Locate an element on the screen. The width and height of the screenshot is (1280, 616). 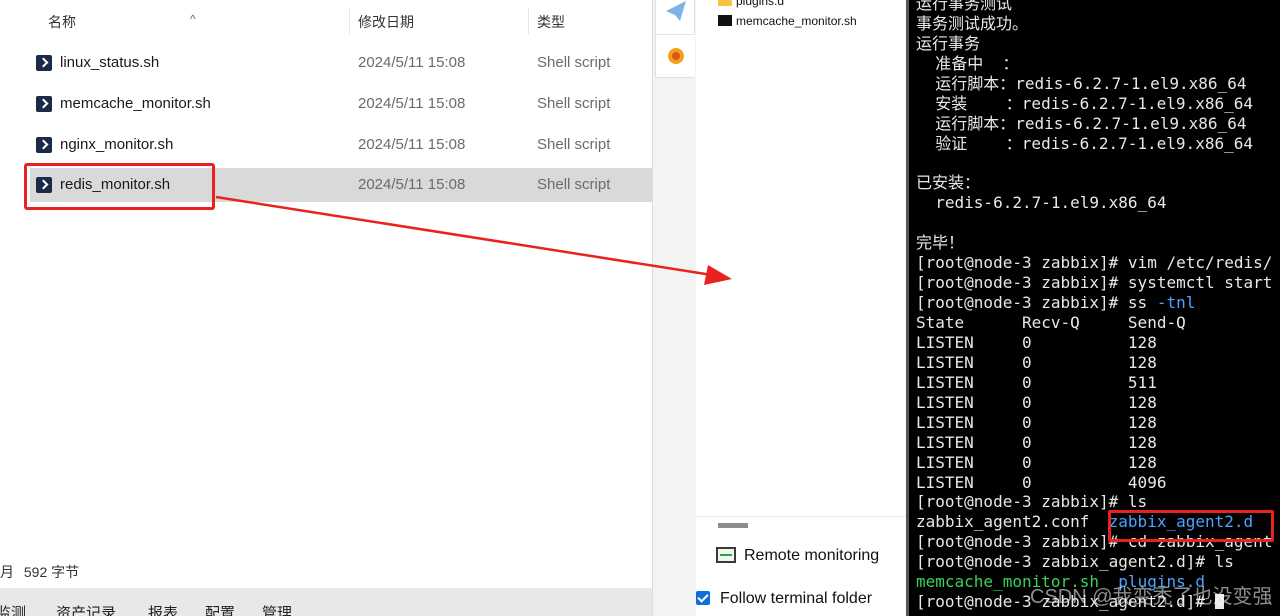
checkbox-checked-icon is located at coordinates (703, 598).